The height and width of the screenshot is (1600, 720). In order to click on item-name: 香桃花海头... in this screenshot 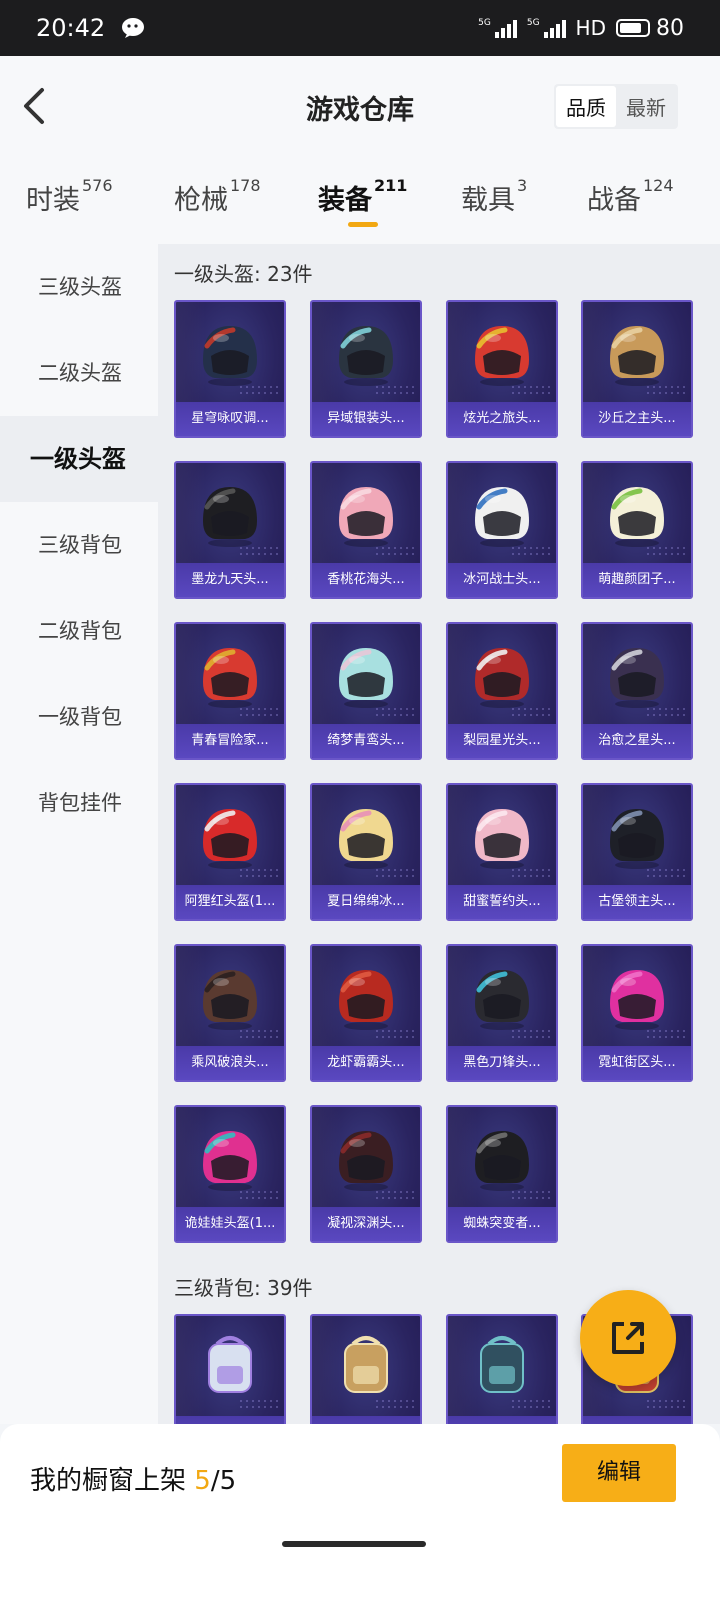, I will do `click(366, 580)`.